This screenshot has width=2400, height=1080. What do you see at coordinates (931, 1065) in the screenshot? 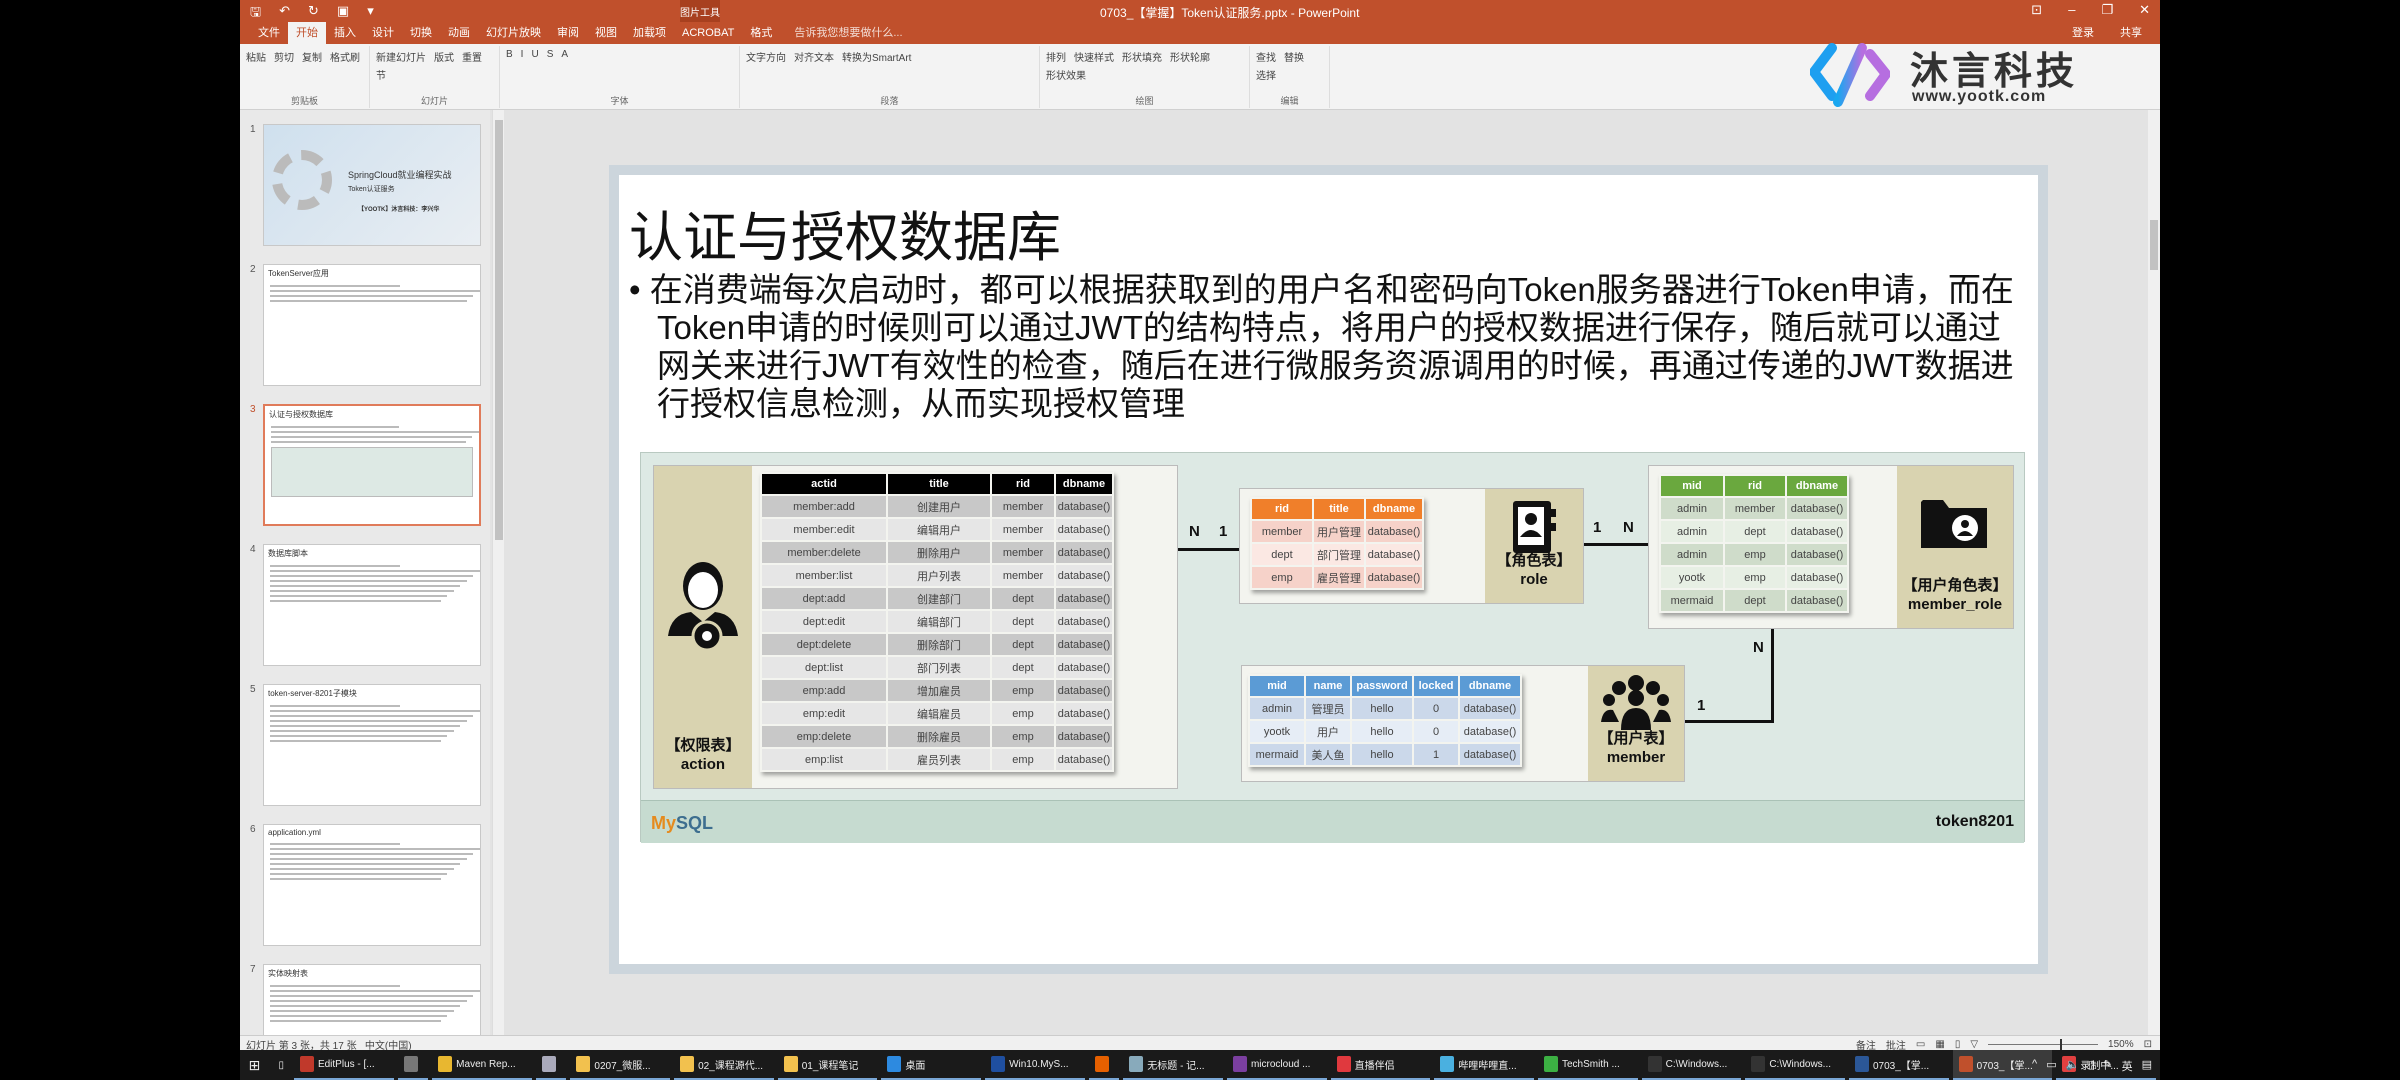
I see `taskbar-item: 桌面` at bounding box center [931, 1065].